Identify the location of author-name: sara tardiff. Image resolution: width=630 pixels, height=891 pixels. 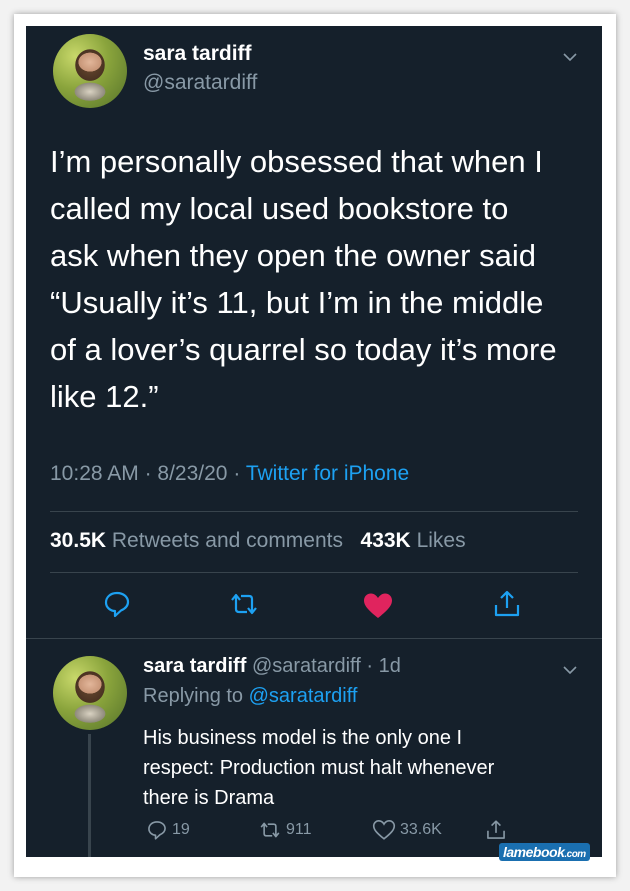
(197, 54).